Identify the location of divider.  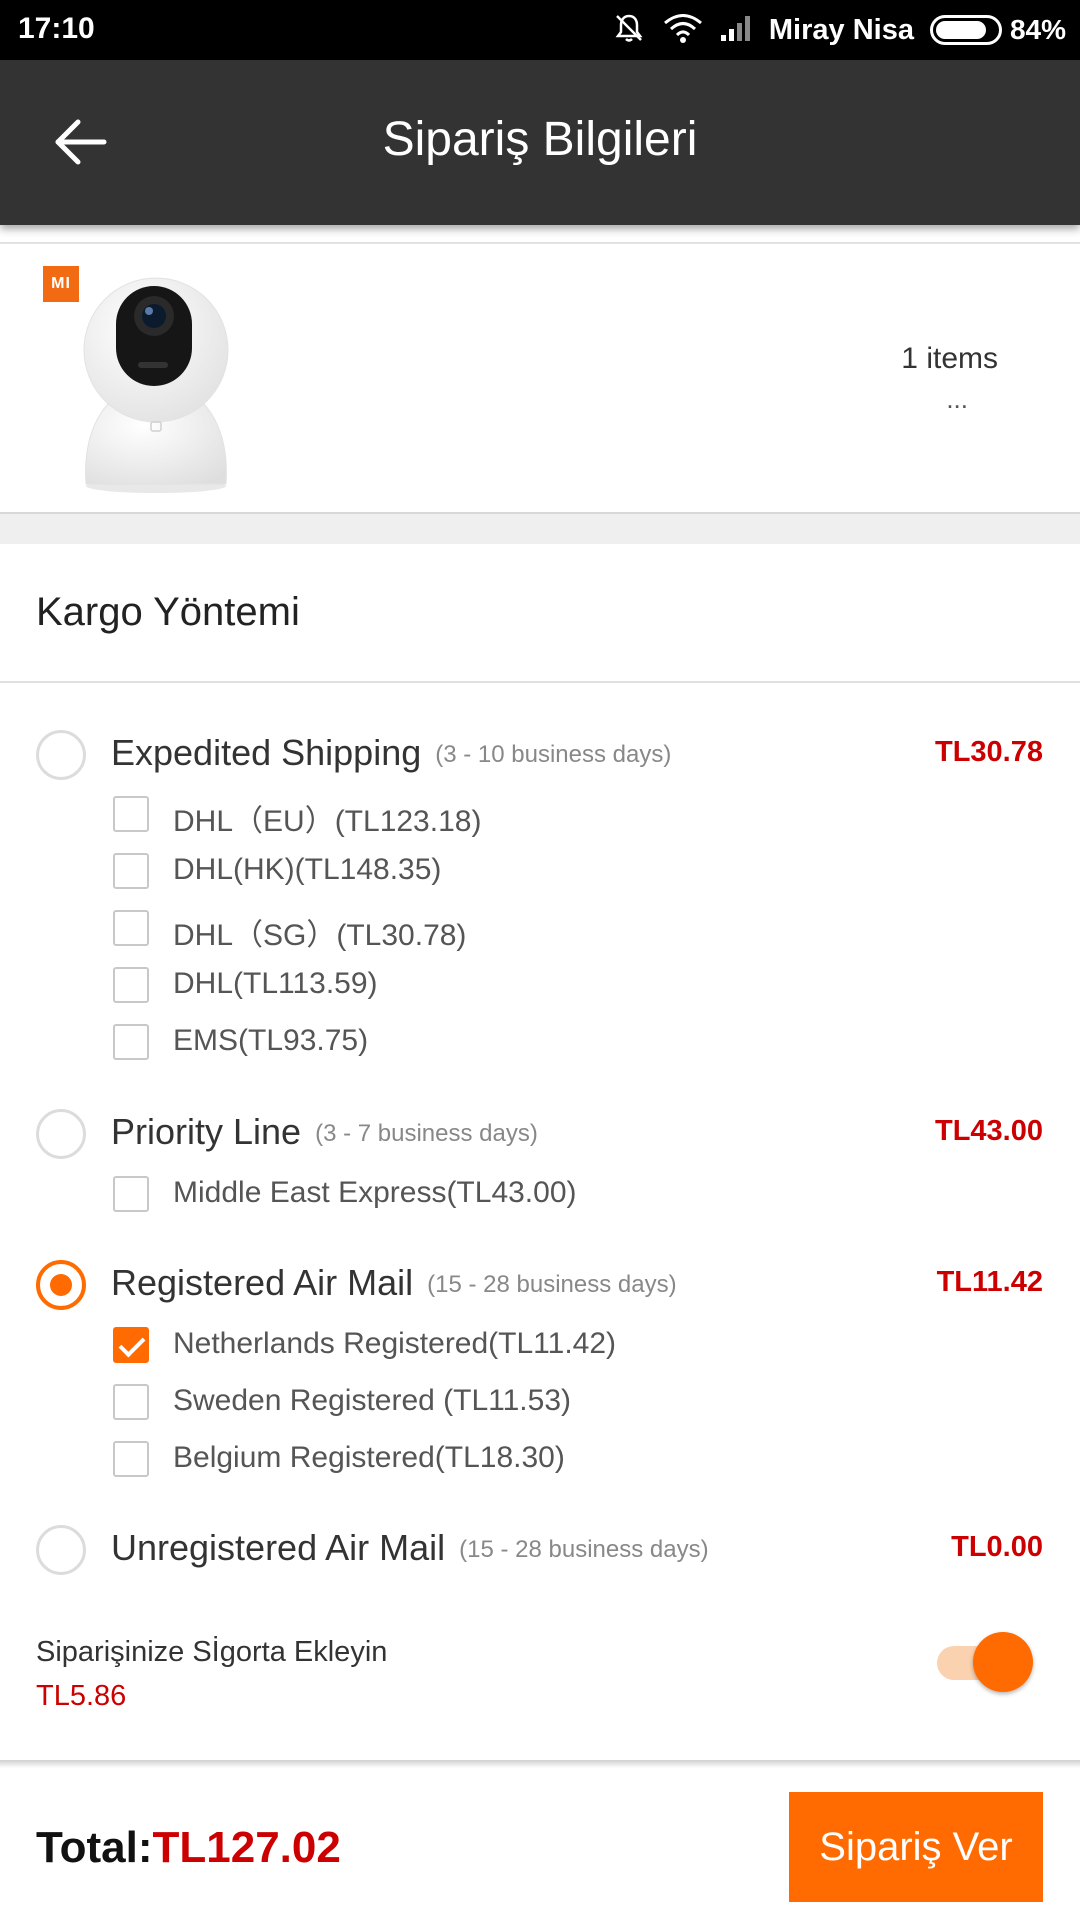
(540, 682).